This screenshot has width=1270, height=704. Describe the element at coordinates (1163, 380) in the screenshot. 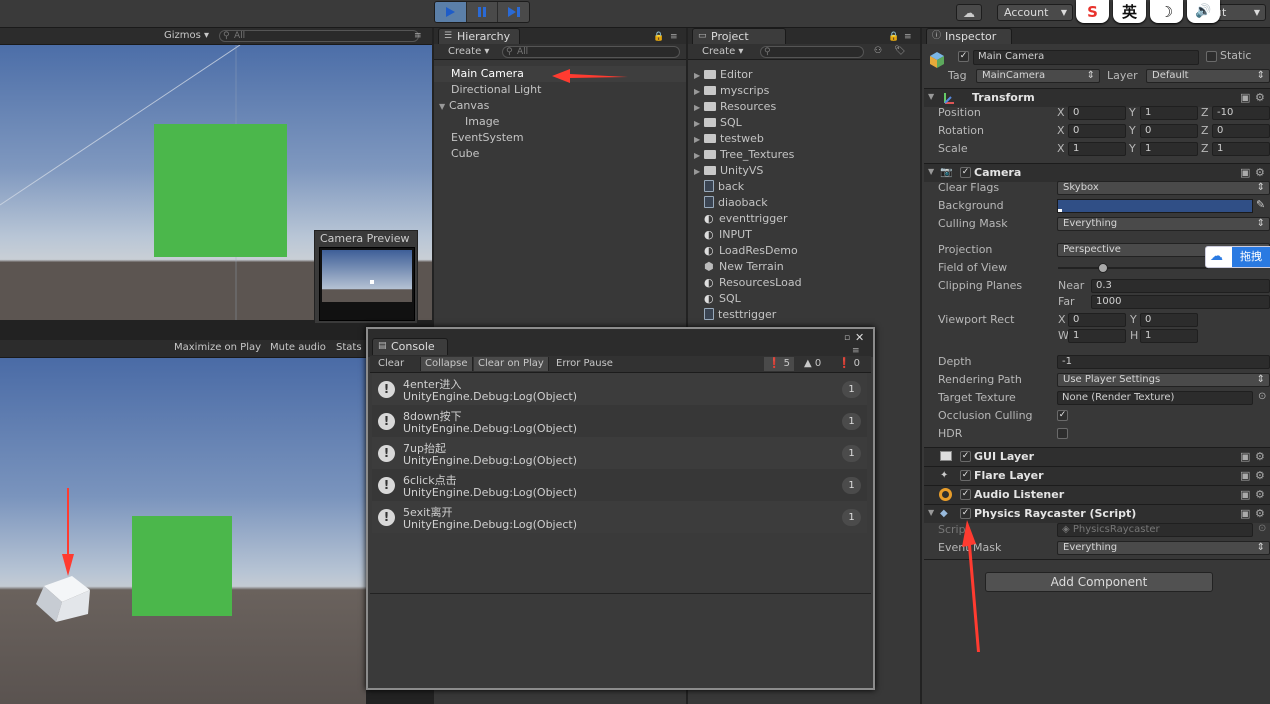

I see `rendering-path-dropdown: Use Player Settings ⇕` at that location.